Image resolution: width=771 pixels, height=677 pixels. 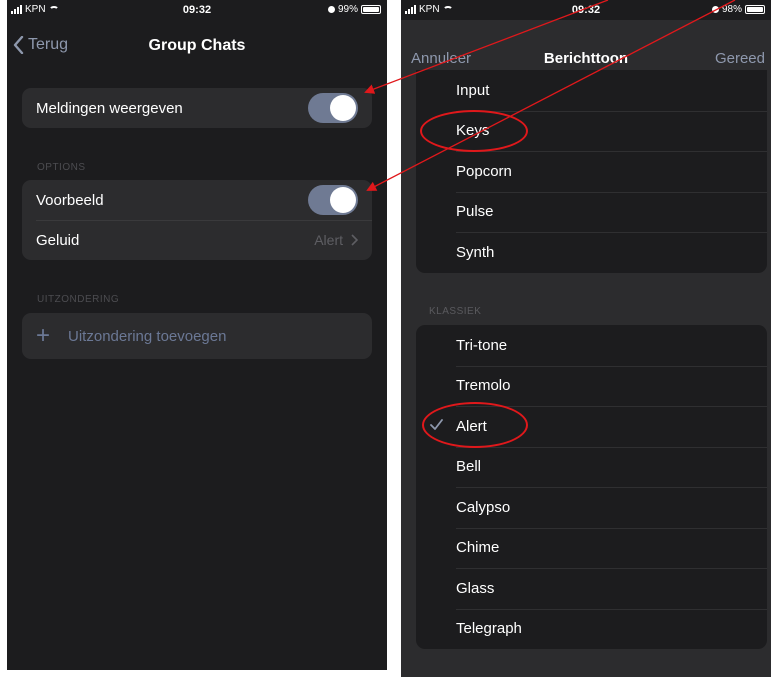 What do you see at coordinates (591, 252) in the screenshot?
I see `tone-item-synth: Synth` at bounding box center [591, 252].